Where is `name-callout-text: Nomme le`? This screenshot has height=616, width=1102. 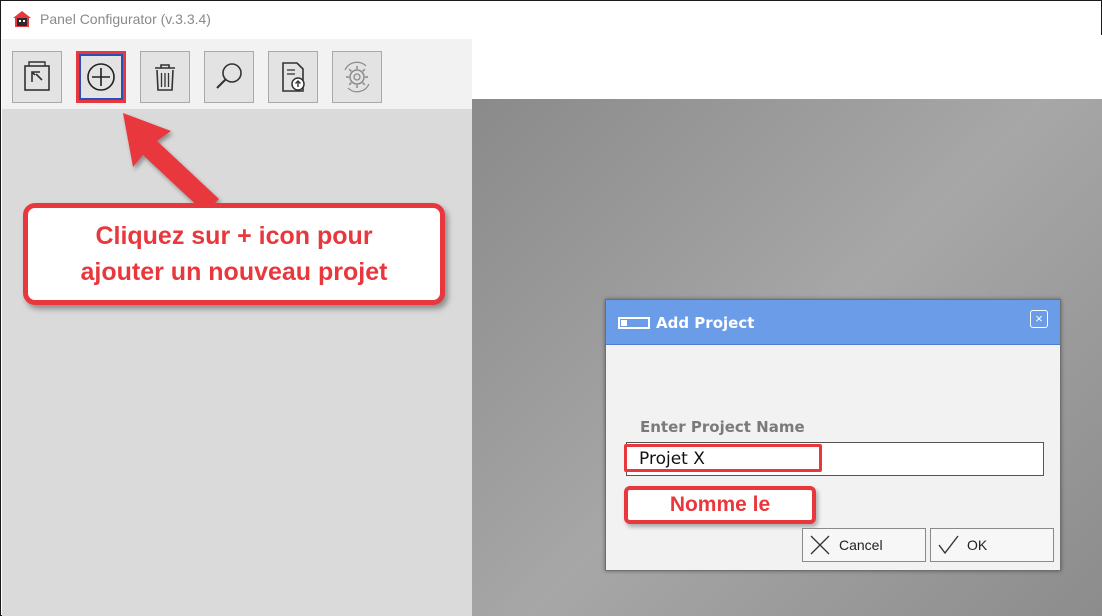
name-callout-text: Nomme le is located at coordinates (720, 504).